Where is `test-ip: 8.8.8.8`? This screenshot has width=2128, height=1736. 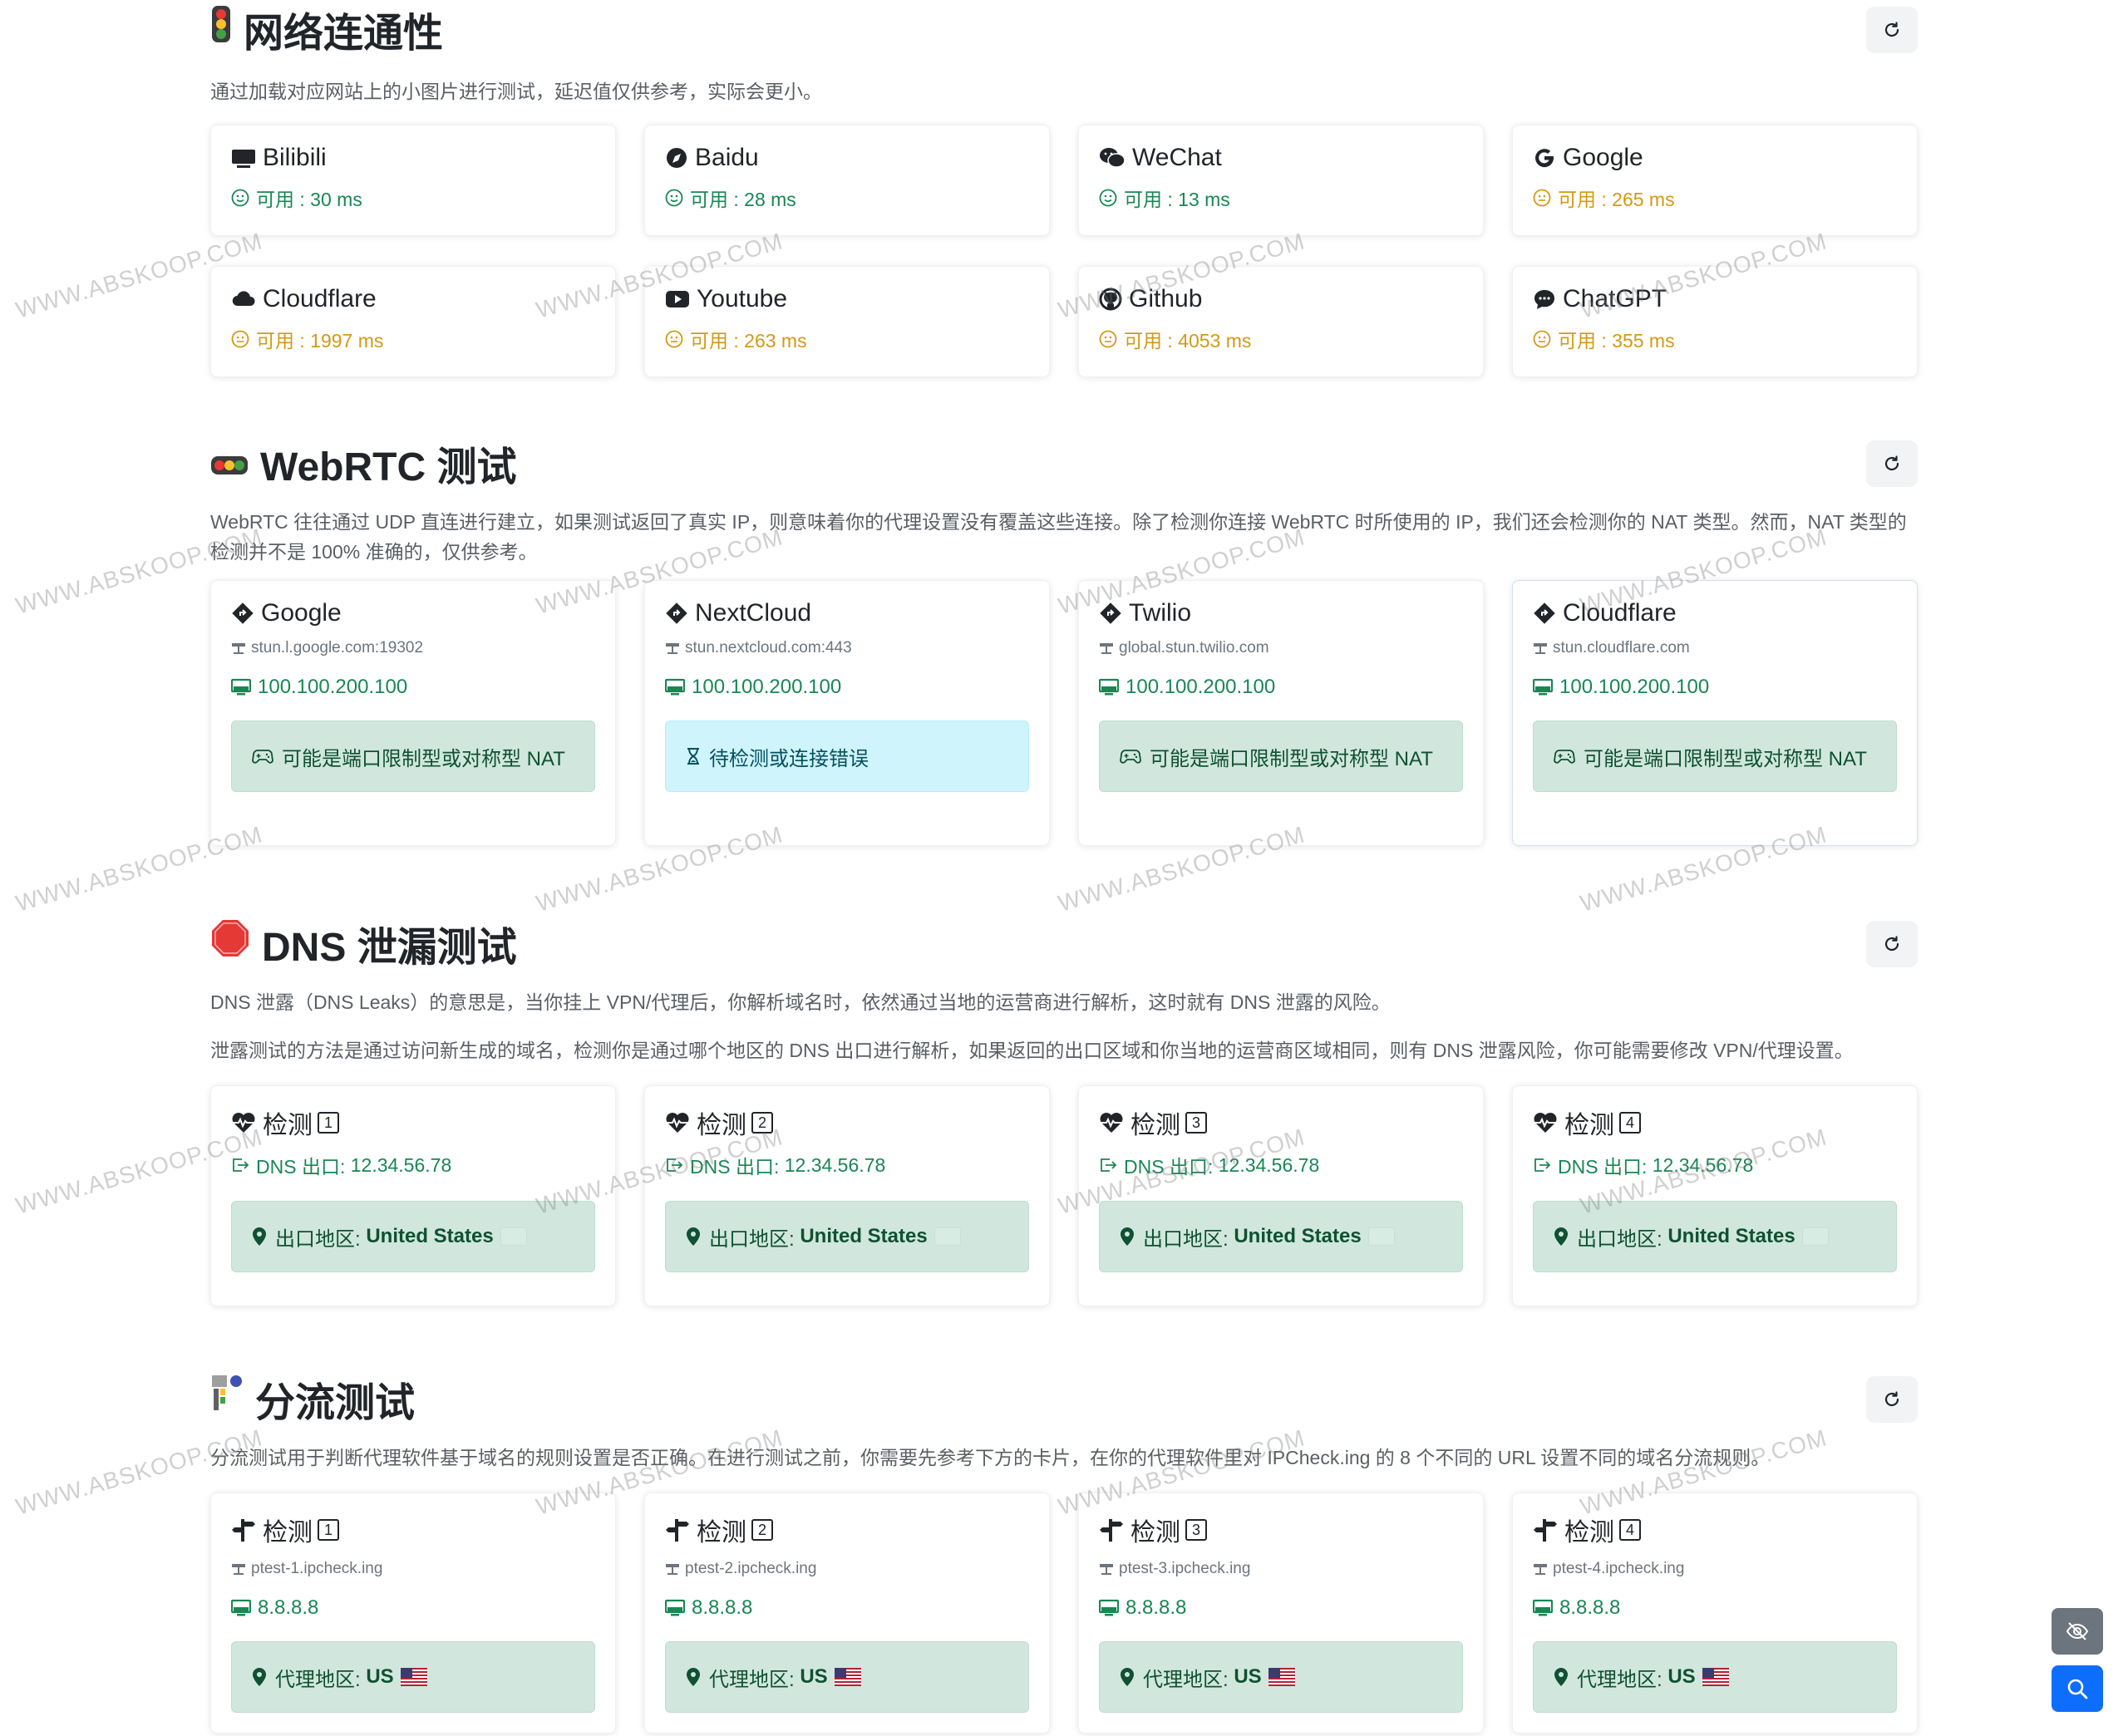
test-ip: 8.8.8.8 is located at coordinates (1715, 1608).